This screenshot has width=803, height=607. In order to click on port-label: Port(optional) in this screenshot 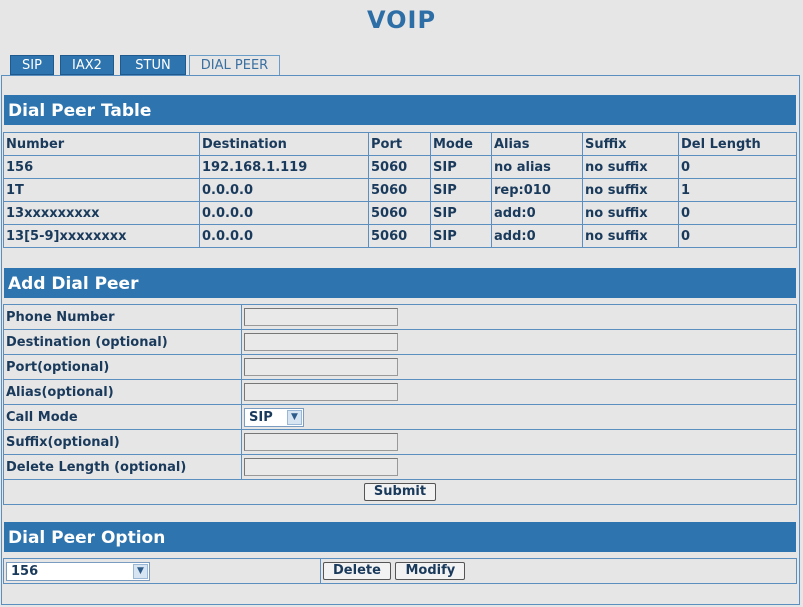, I will do `click(122, 367)`.